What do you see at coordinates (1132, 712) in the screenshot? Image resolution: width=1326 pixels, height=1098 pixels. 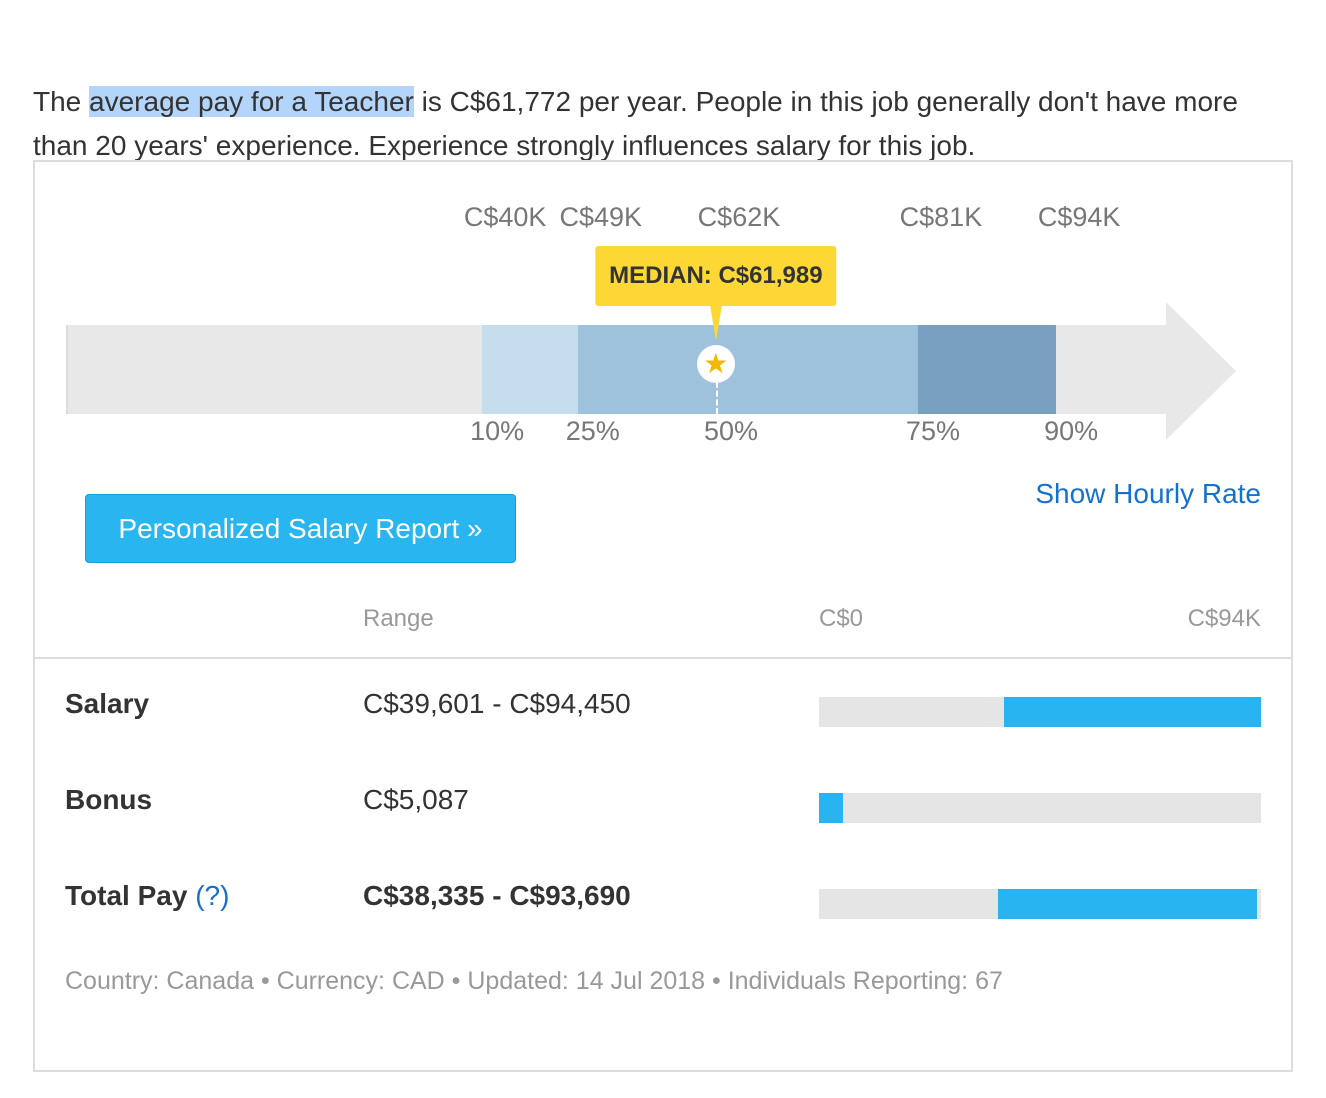 I see `salary-bar-fill` at bounding box center [1132, 712].